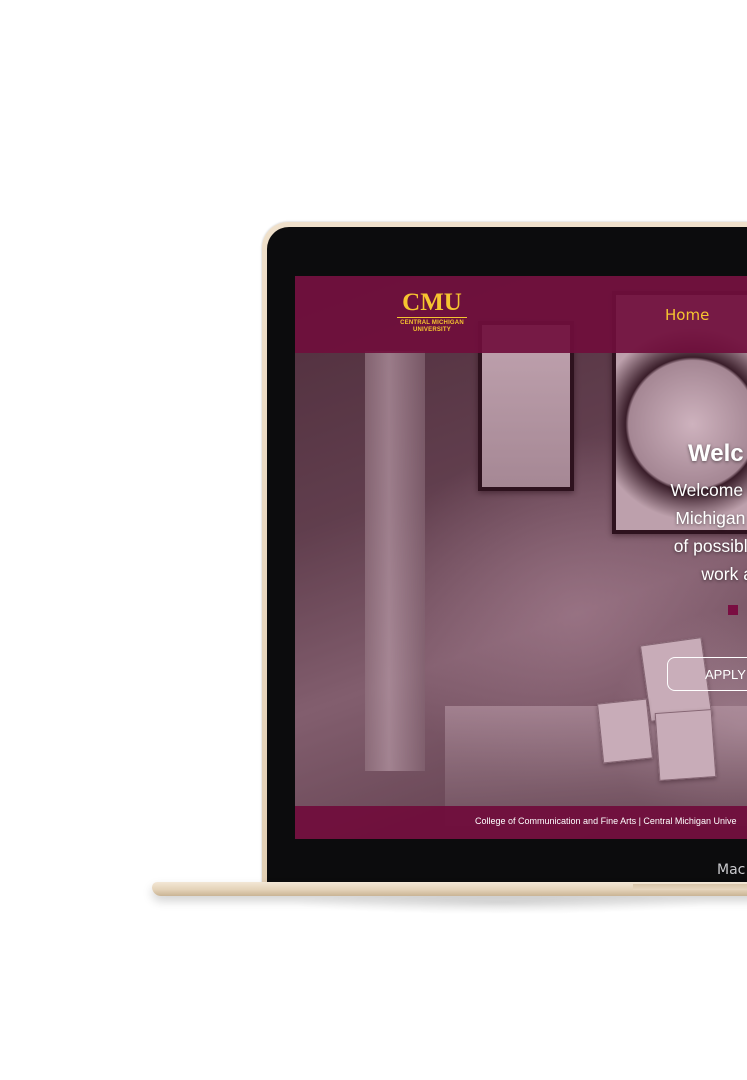  Describe the element at coordinates (690, 887) in the screenshot. I see `laptop-base-notch` at that location.